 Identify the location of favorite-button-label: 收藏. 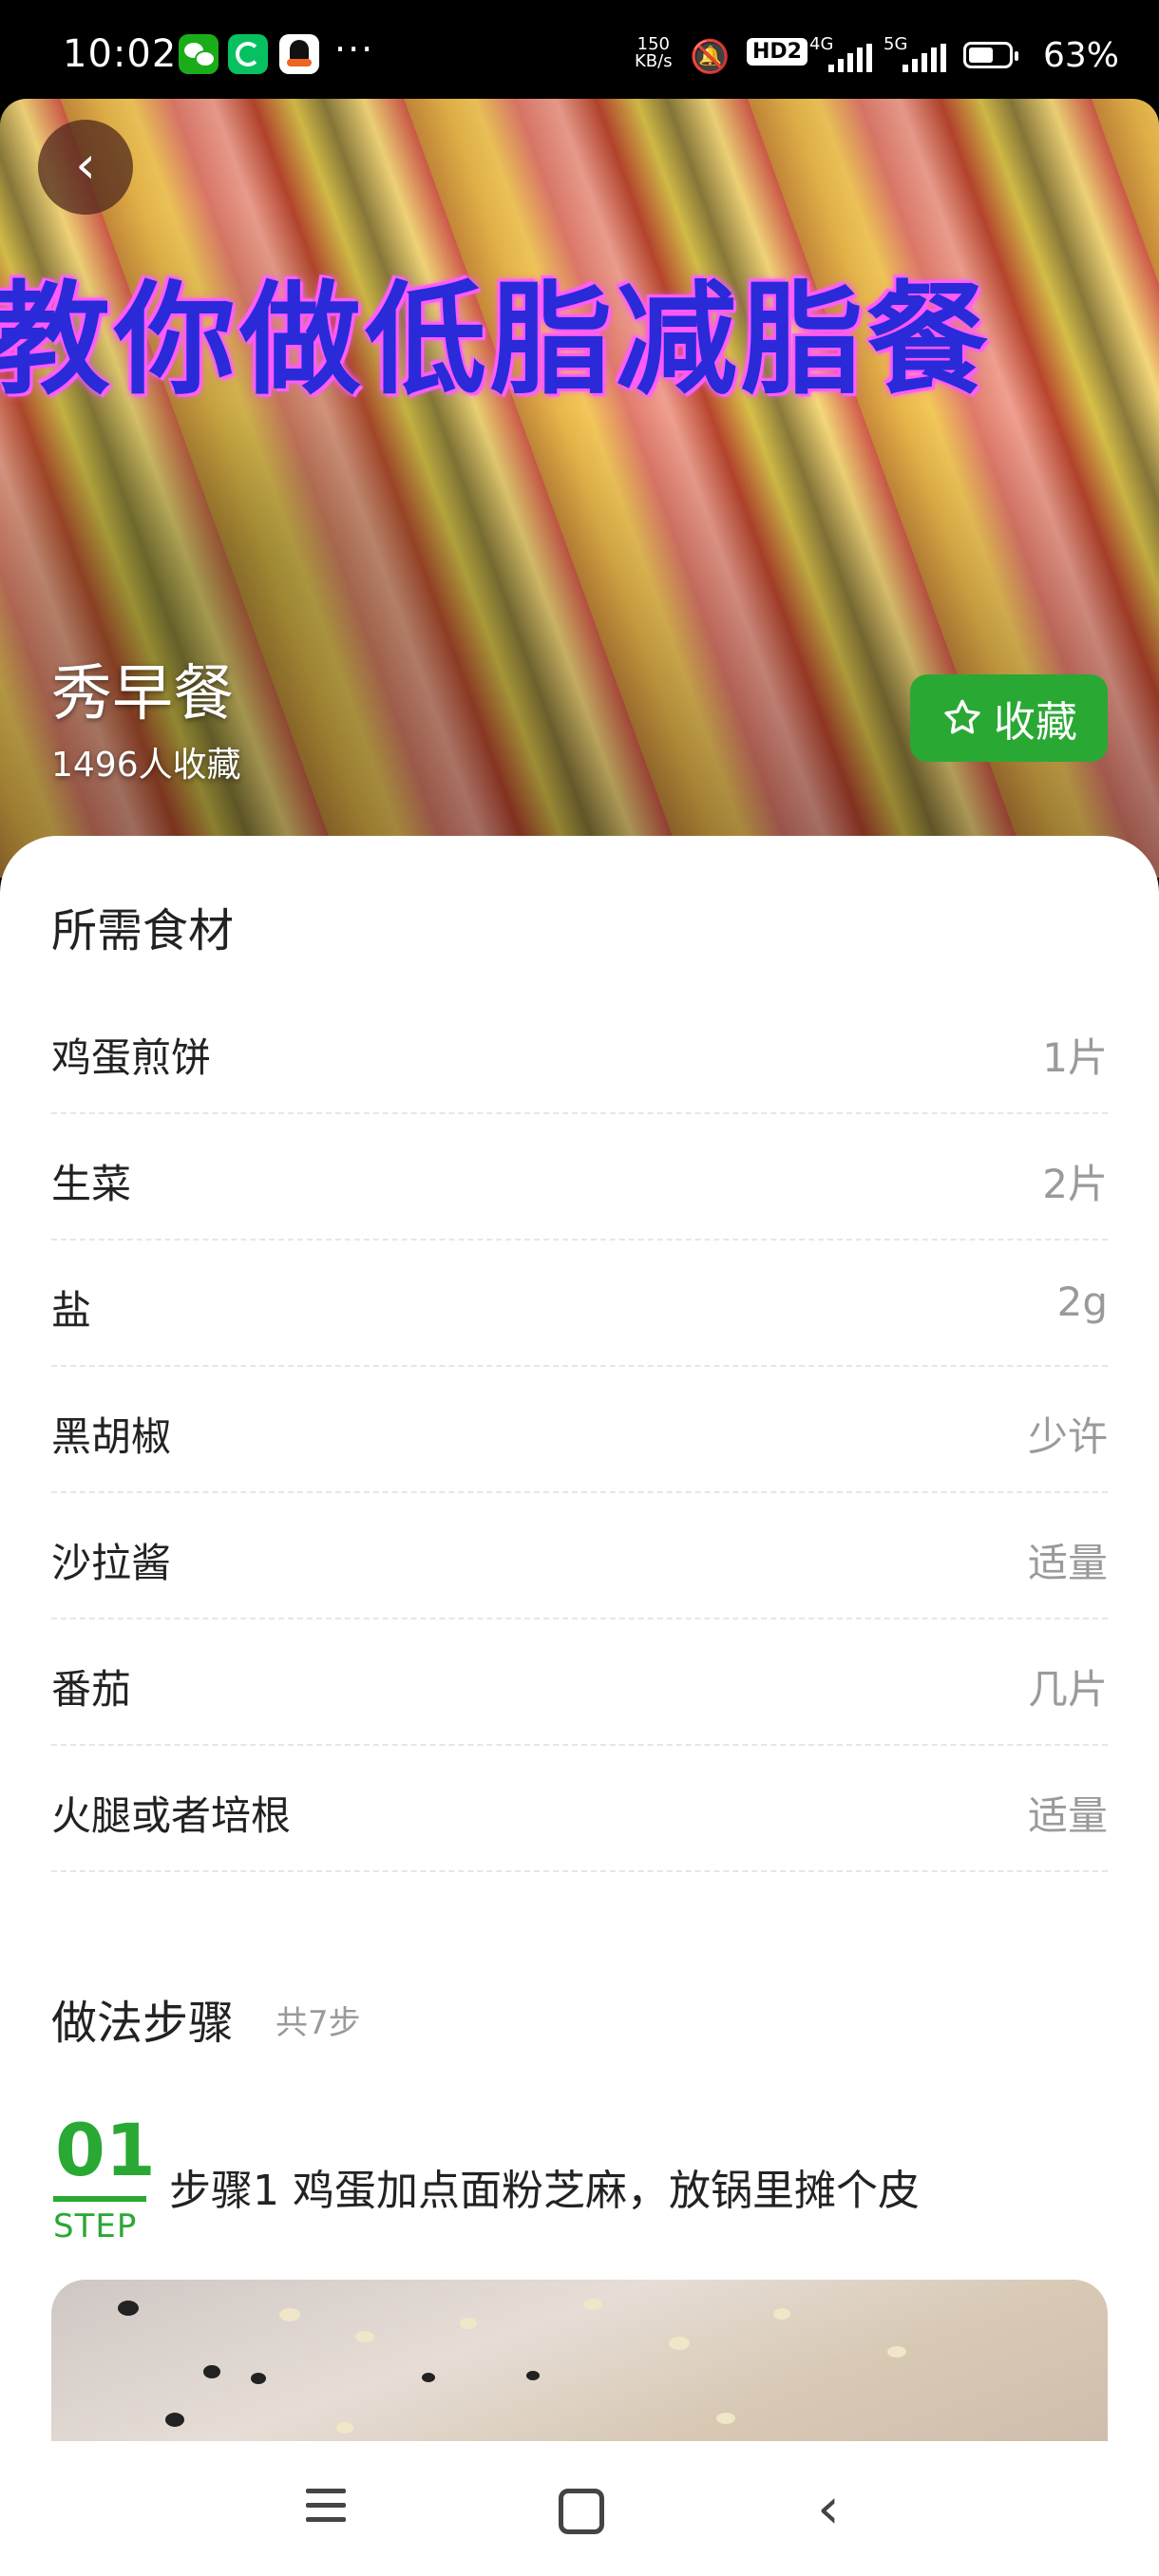
(1035, 722).